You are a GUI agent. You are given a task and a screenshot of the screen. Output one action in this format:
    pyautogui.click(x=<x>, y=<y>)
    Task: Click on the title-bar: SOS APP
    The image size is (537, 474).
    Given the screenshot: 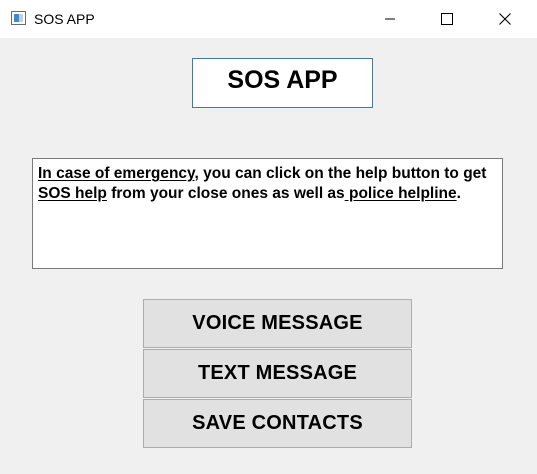 What is the action you would take?
    pyautogui.click(x=268, y=19)
    